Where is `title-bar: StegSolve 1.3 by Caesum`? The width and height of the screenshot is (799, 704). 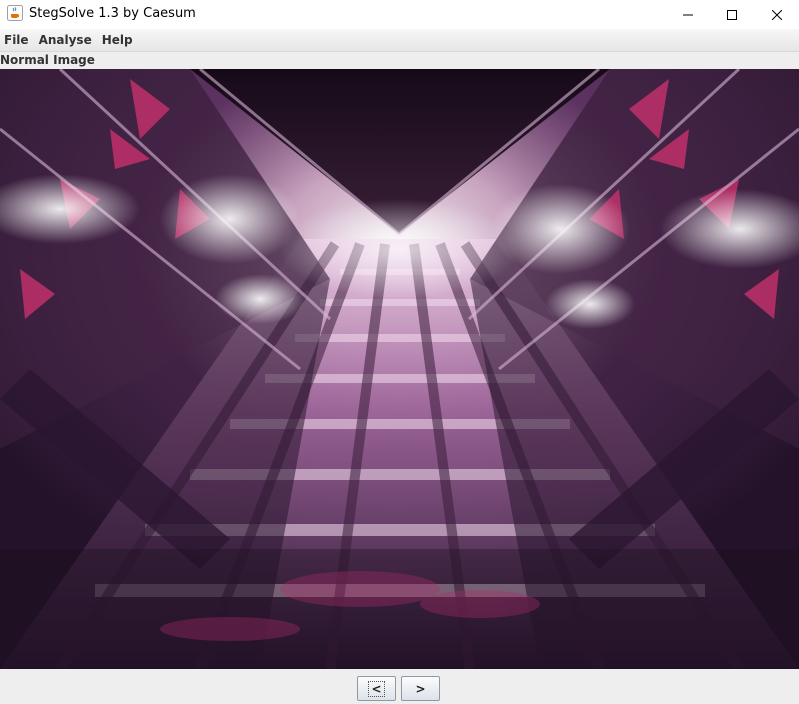 title-bar: StegSolve 1.3 by Caesum is located at coordinates (399, 14).